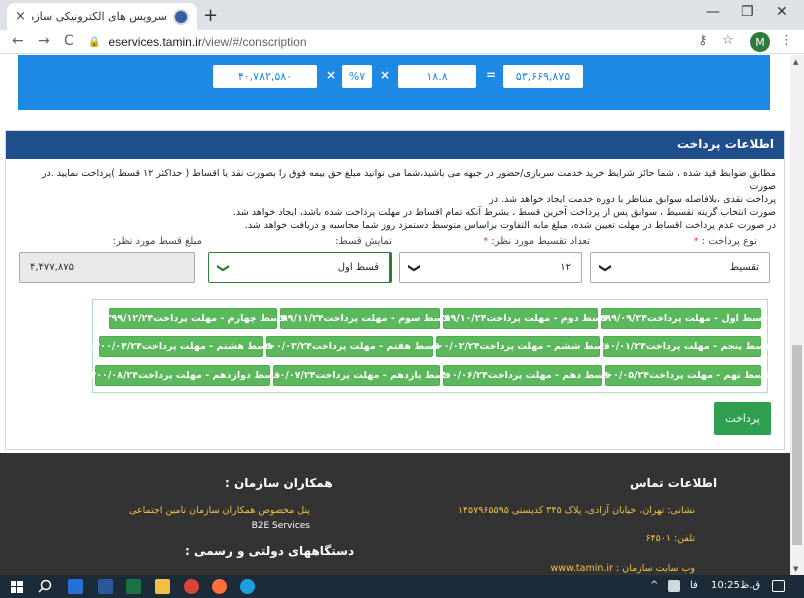  Describe the element at coordinates (182, 375) in the screenshot. I see `installment-button: قسط دوازدهم - مهلت پرداخت۱۴۰۰/۰۸/۲۴` at that location.